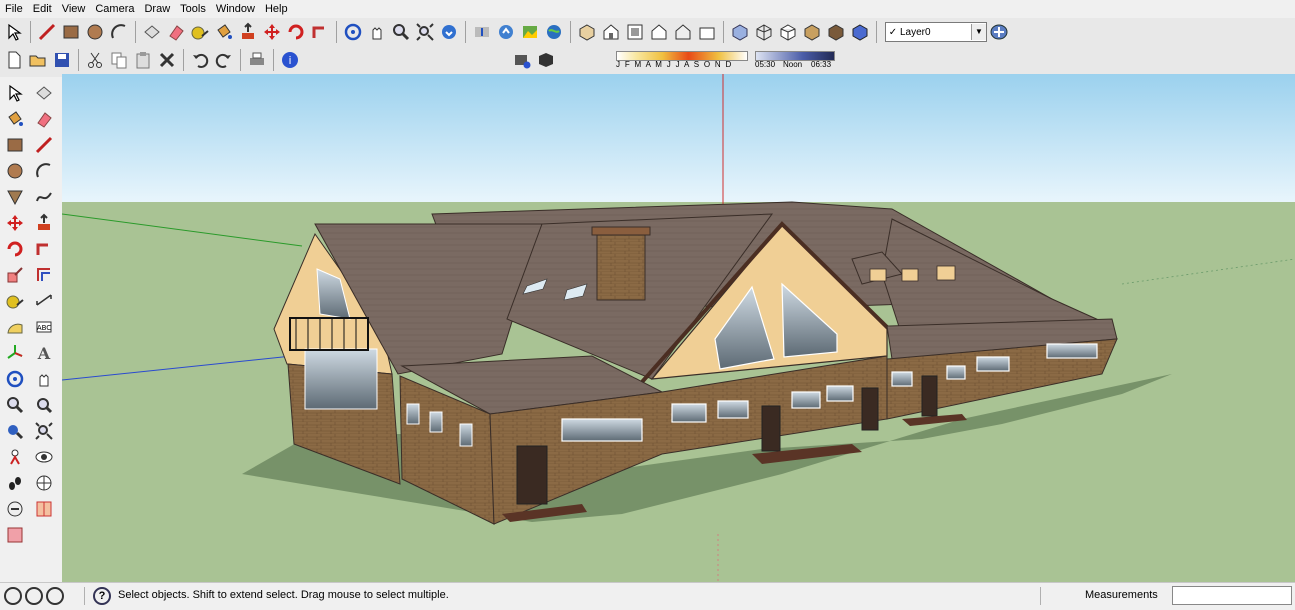  What do you see at coordinates (119, 60) in the screenshot?
I see `copy-icon` at bounding box center [119, 60].